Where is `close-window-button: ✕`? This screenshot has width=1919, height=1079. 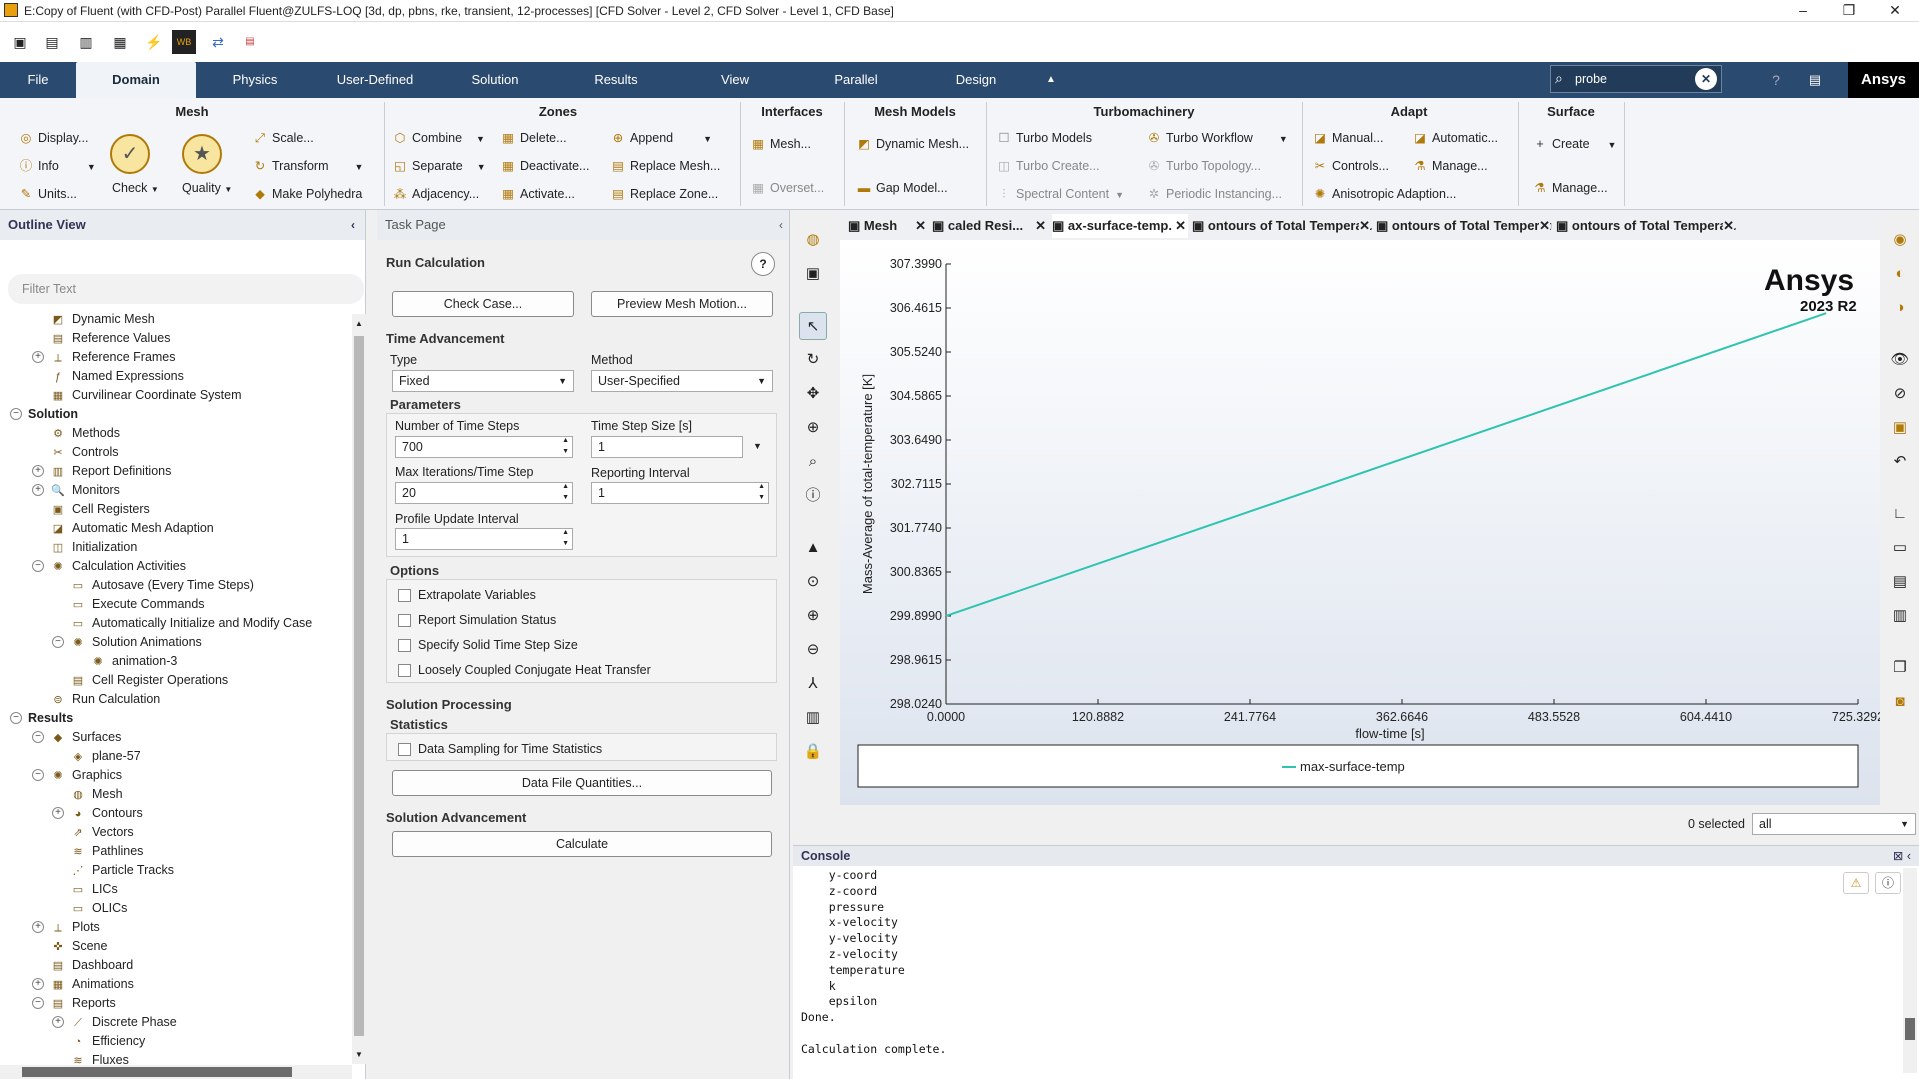
close-window-button: ✕ is located at coordinates (1895, 11).